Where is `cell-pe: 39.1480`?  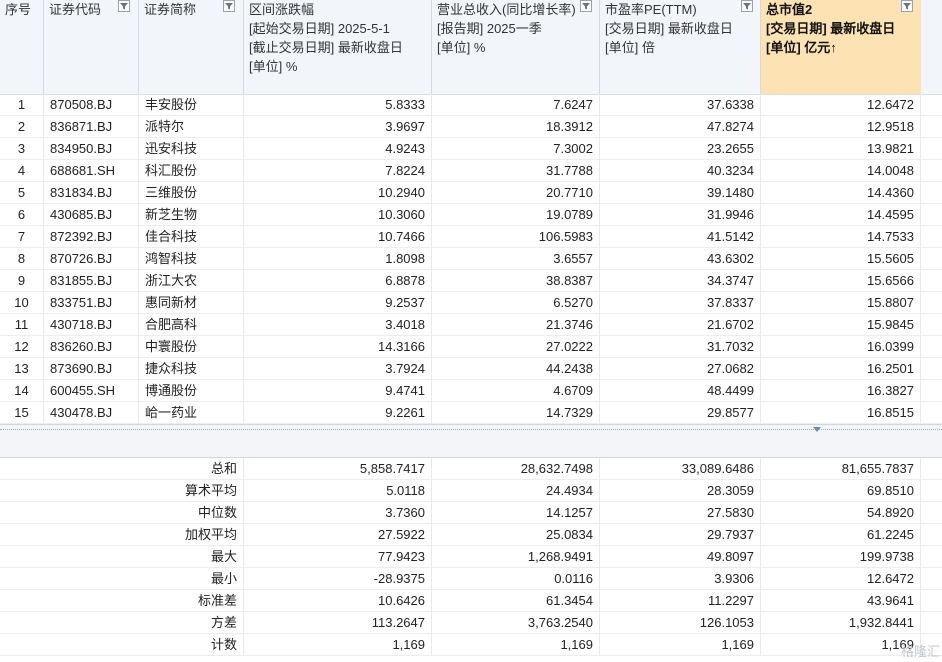 cell-pe: 39.1480 is located at coordinates (680, 193).